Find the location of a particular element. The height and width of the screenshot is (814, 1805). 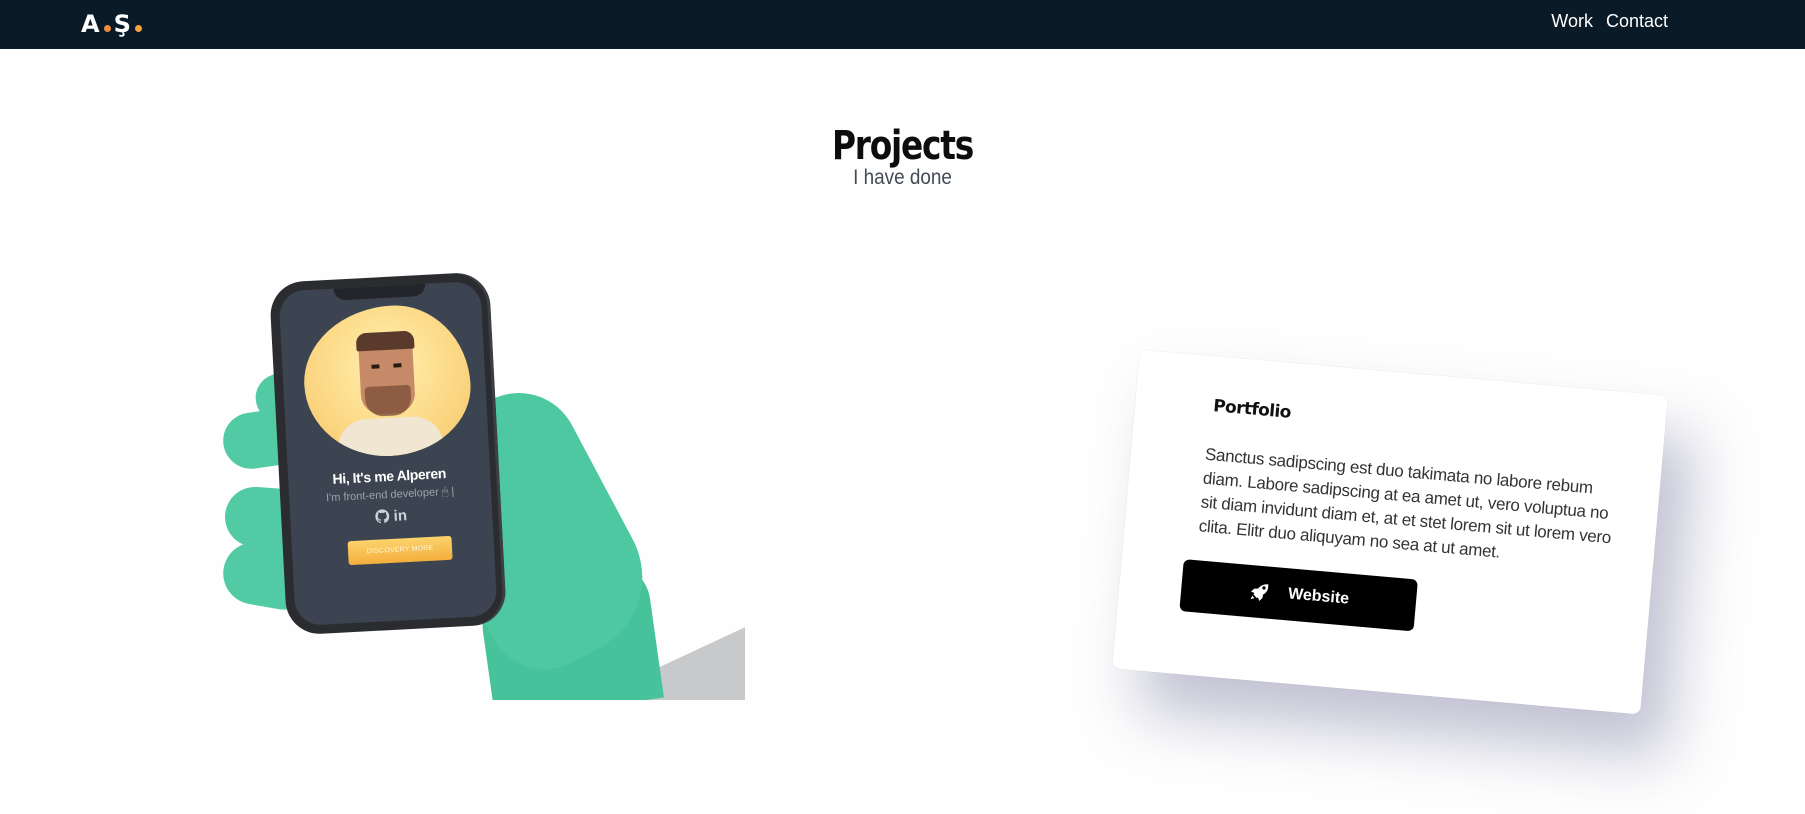

website-button: Website is located at coordinates (1298, 595).